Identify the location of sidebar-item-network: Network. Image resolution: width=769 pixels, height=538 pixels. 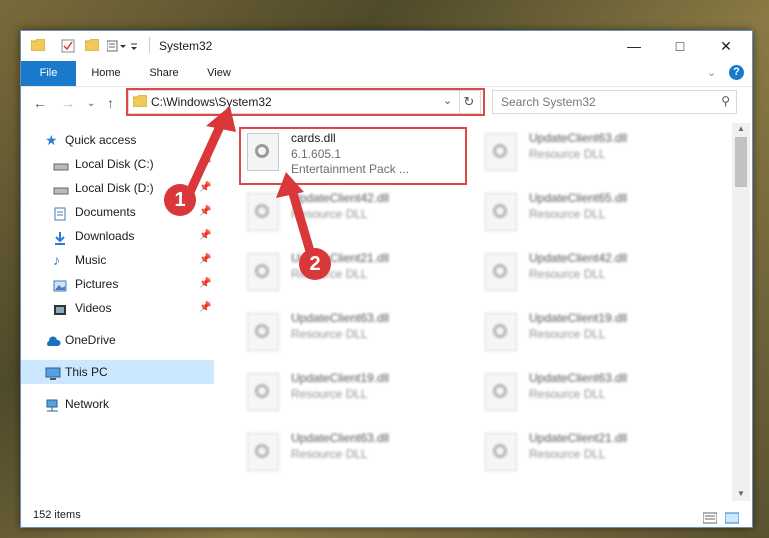
(117, 404).